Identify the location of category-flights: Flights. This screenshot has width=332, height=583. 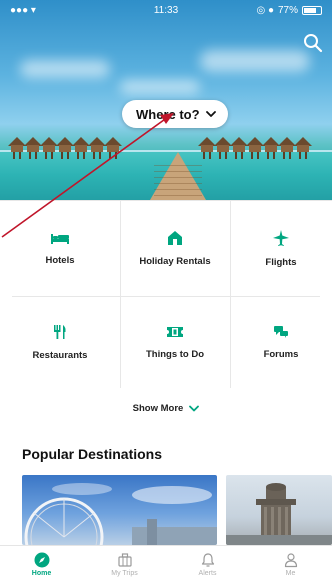
(281, 248).